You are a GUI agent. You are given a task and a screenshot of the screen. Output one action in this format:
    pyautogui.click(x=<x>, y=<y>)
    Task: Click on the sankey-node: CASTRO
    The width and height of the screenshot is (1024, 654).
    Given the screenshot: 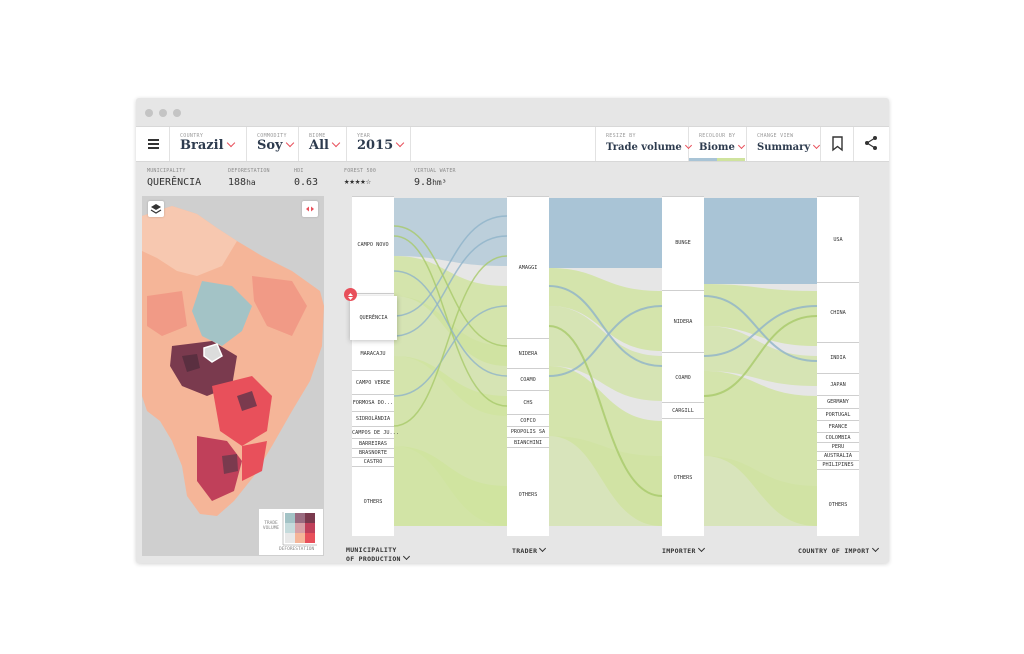 What is the action you would take?
    pyautogui.click(x=373, y=461)
    